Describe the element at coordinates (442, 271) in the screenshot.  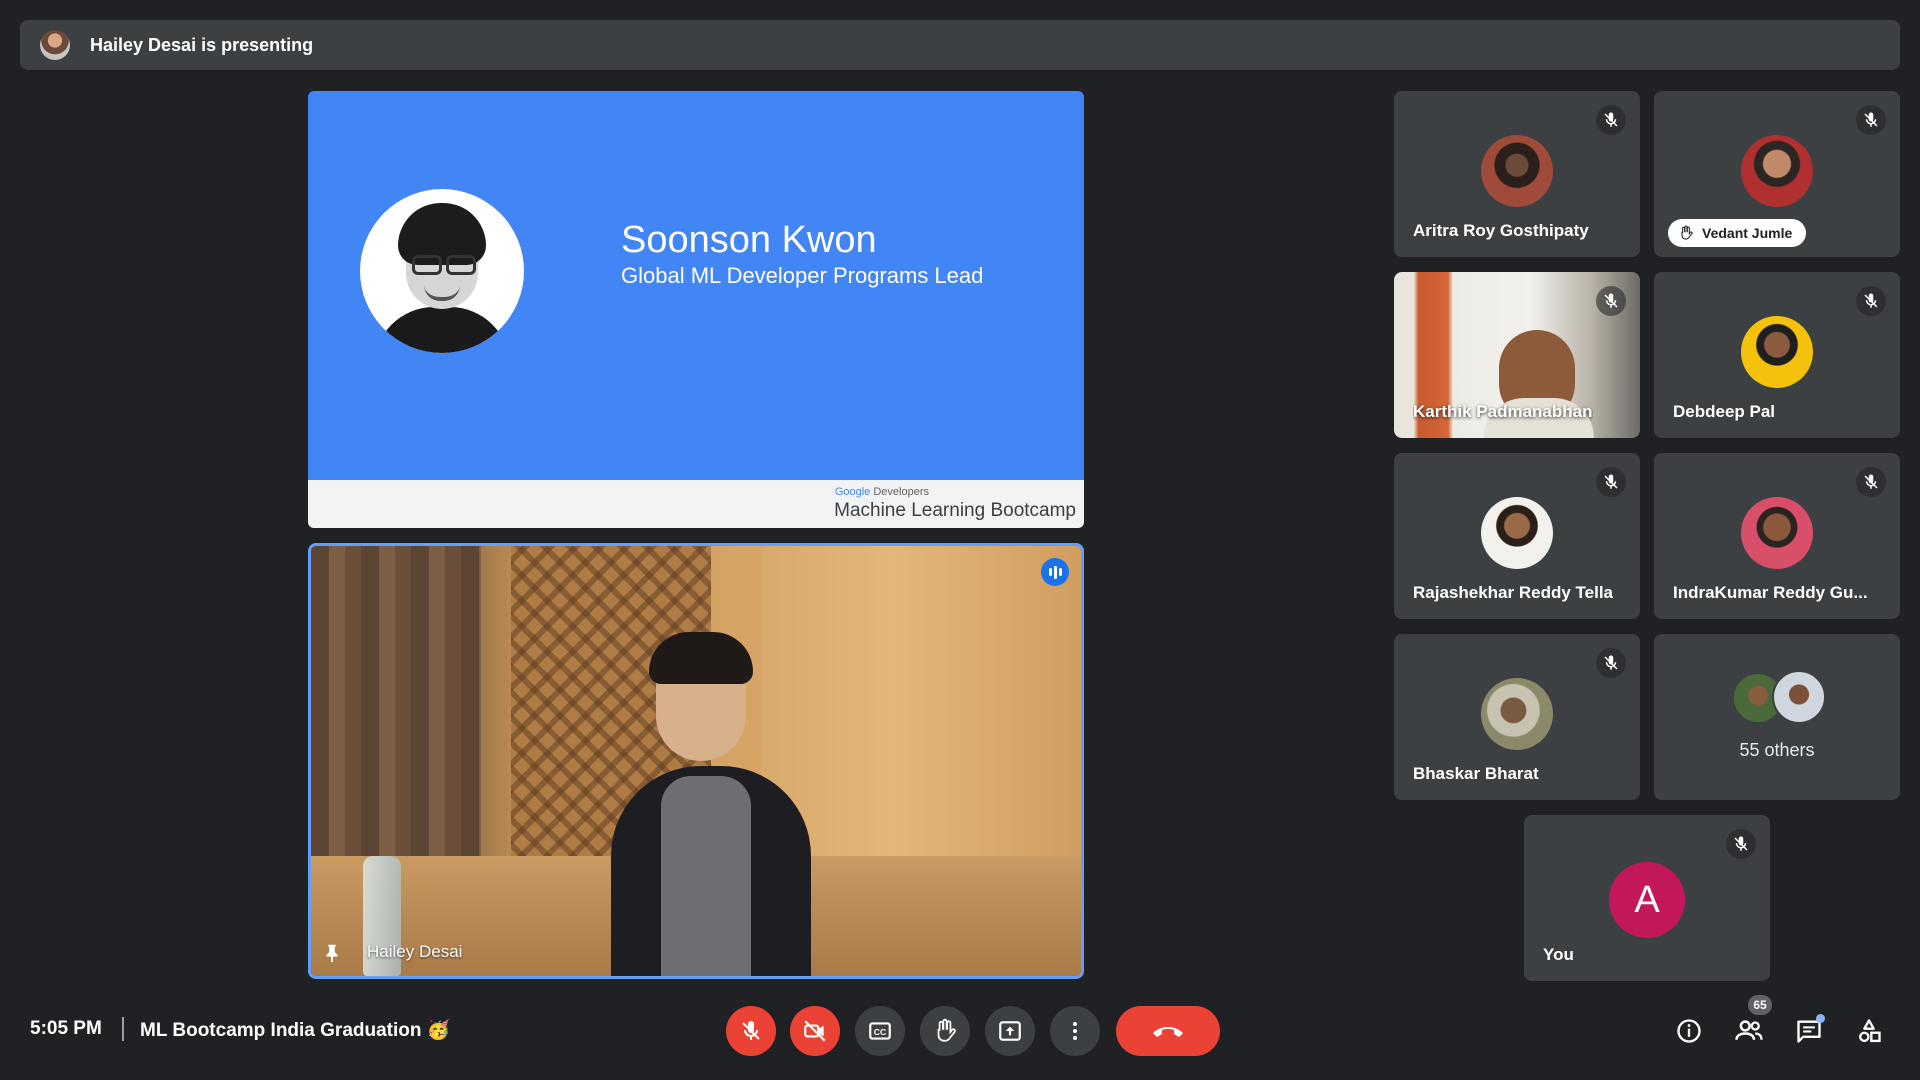
I see `speaker-portrait` at that location.